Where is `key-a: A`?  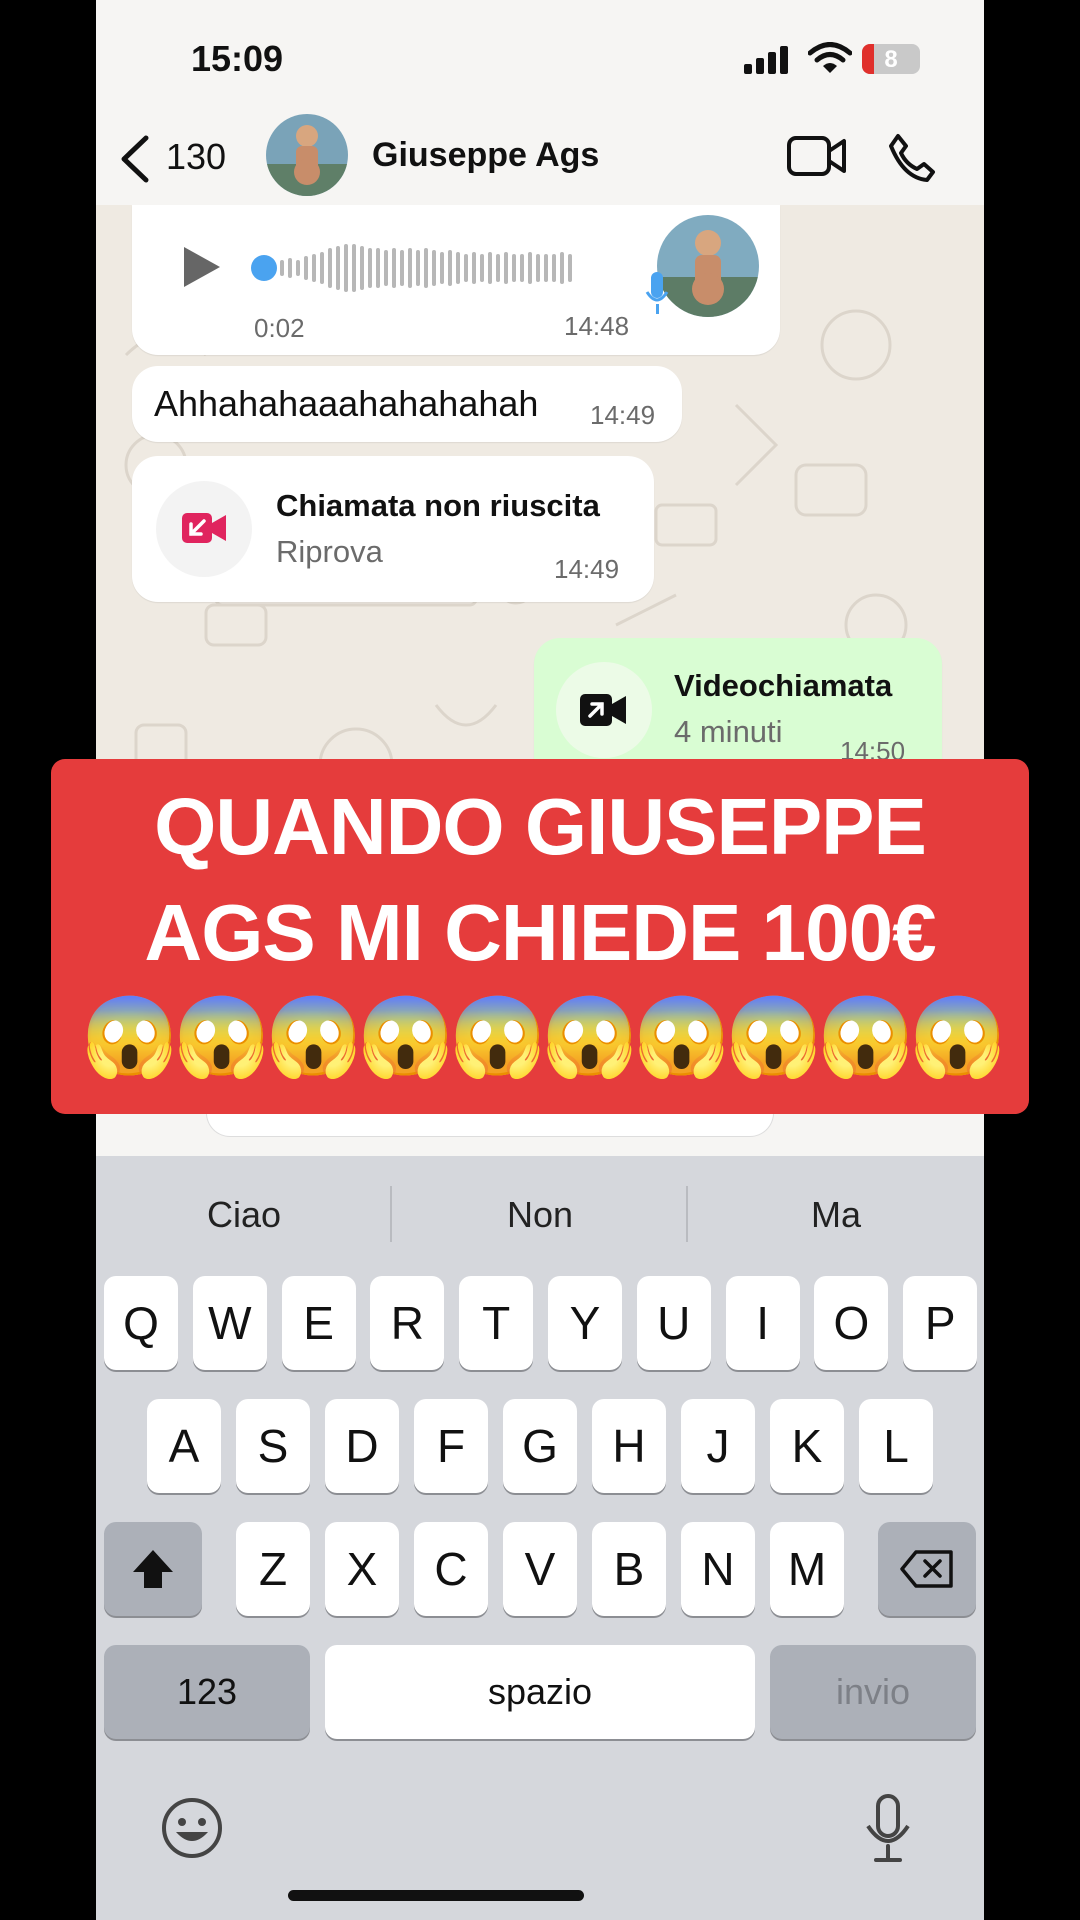 key-a: A is located at coordinates (184, 1446).